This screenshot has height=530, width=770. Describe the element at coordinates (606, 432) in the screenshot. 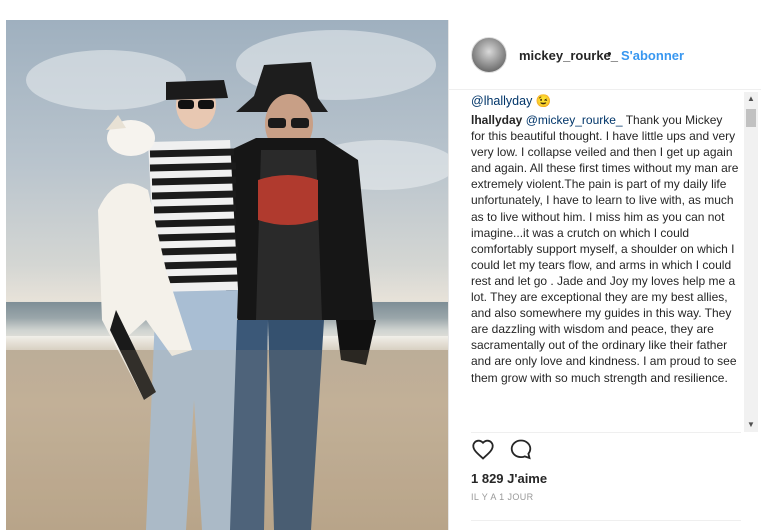

I see `actions-divider` at that location.